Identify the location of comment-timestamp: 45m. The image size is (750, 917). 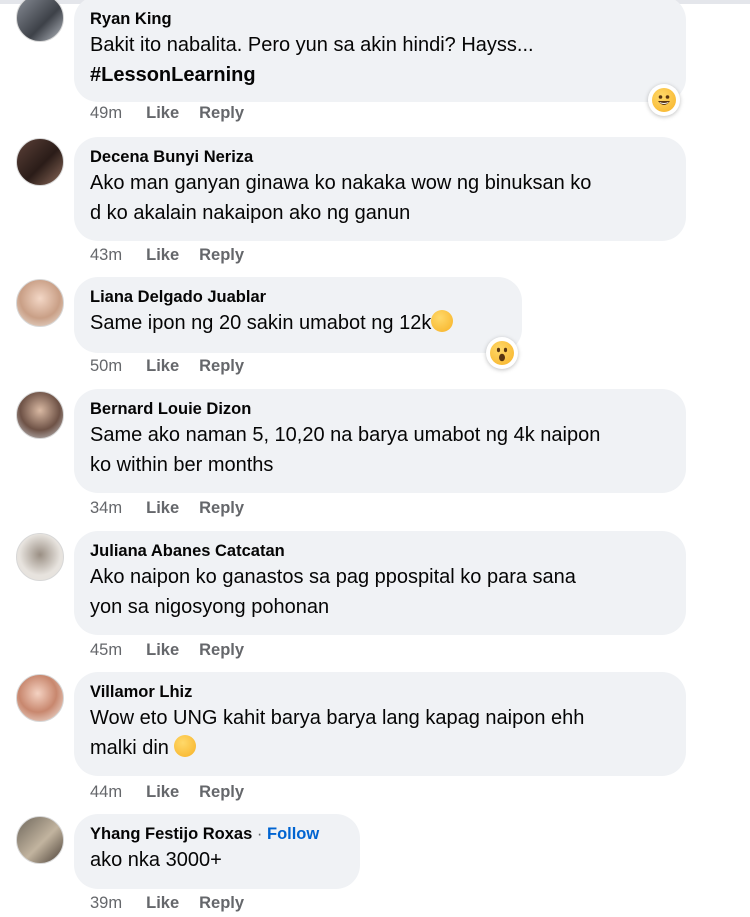
(106, 650).